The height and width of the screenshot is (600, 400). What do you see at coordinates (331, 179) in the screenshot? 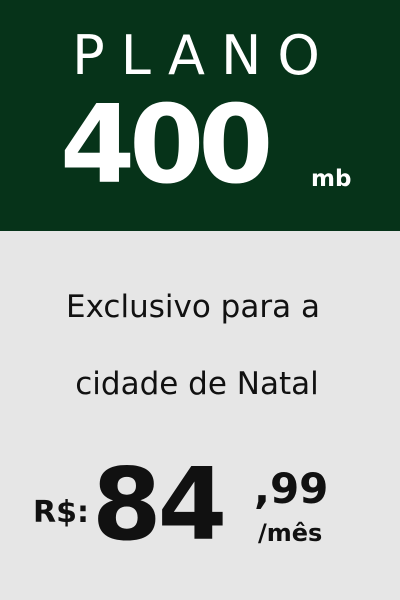
I see `speed-unit: mb` at bounding box center [331, 179].